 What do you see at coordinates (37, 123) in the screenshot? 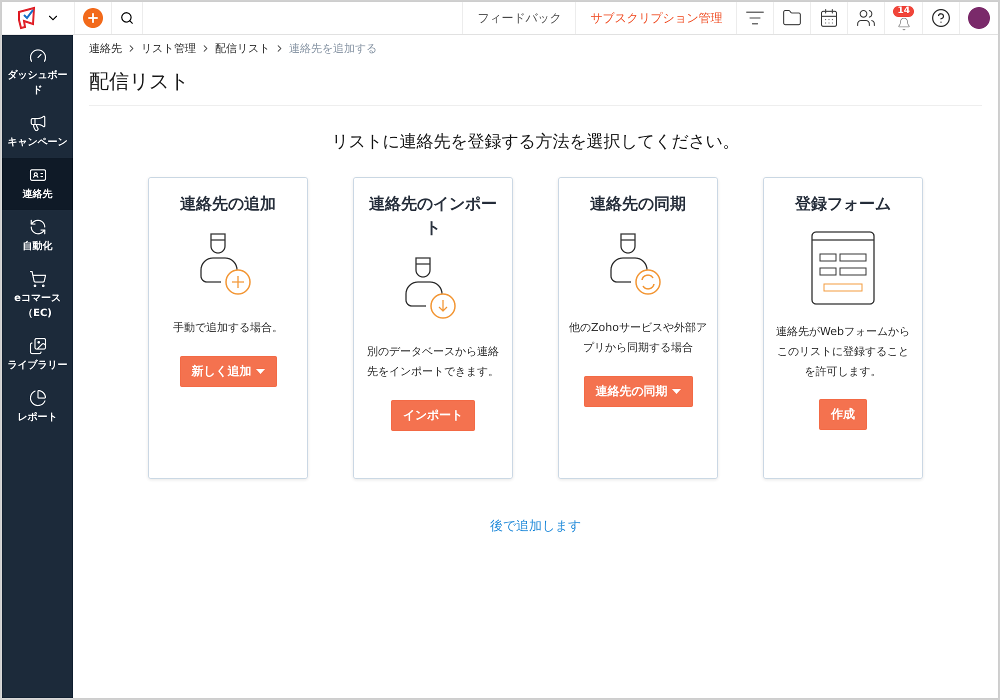
I see `megaphone-icon` at bounding box center [37, 123].